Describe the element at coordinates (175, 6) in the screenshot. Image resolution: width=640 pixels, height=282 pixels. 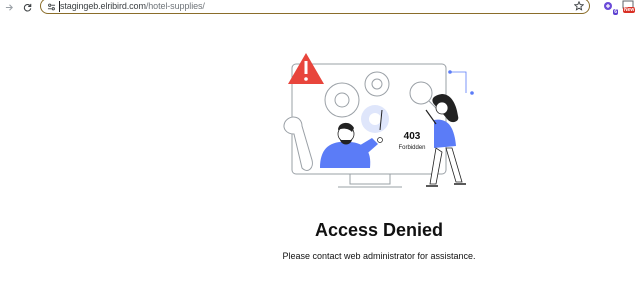
I see `url-path: /hotel-supplies/` at that location.